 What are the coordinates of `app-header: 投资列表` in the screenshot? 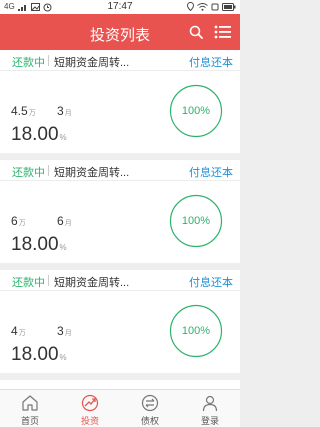 It's located at (120, 32).